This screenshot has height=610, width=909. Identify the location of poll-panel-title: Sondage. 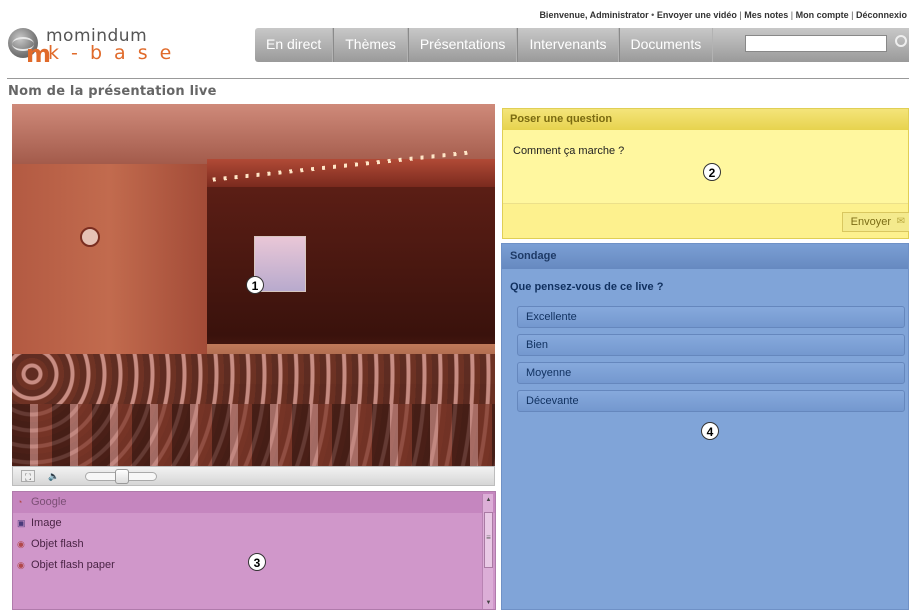
(705, 256).